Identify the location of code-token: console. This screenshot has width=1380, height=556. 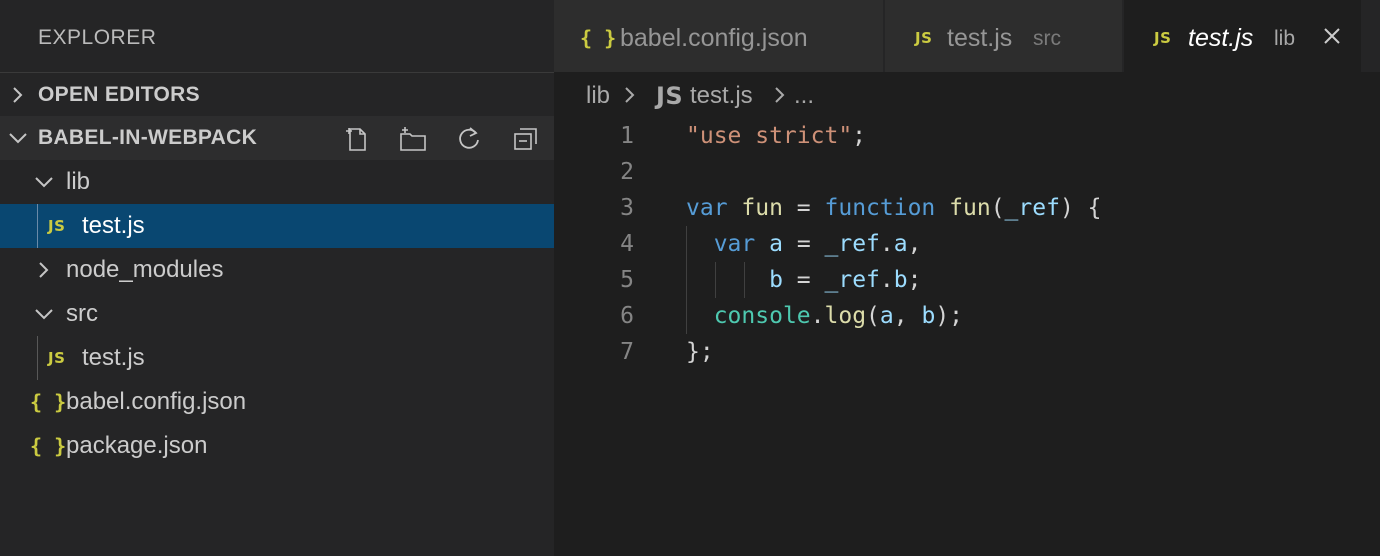
(762, 316).